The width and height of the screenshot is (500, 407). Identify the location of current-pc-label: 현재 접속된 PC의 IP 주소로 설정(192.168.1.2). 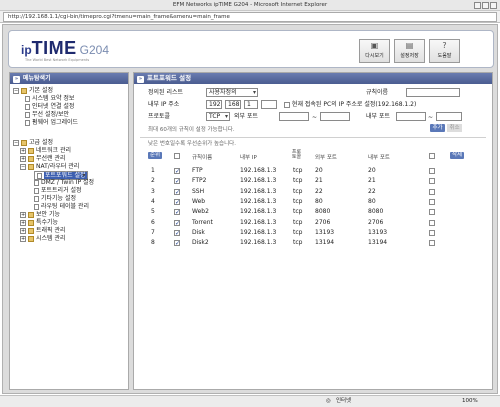
(354, 104).